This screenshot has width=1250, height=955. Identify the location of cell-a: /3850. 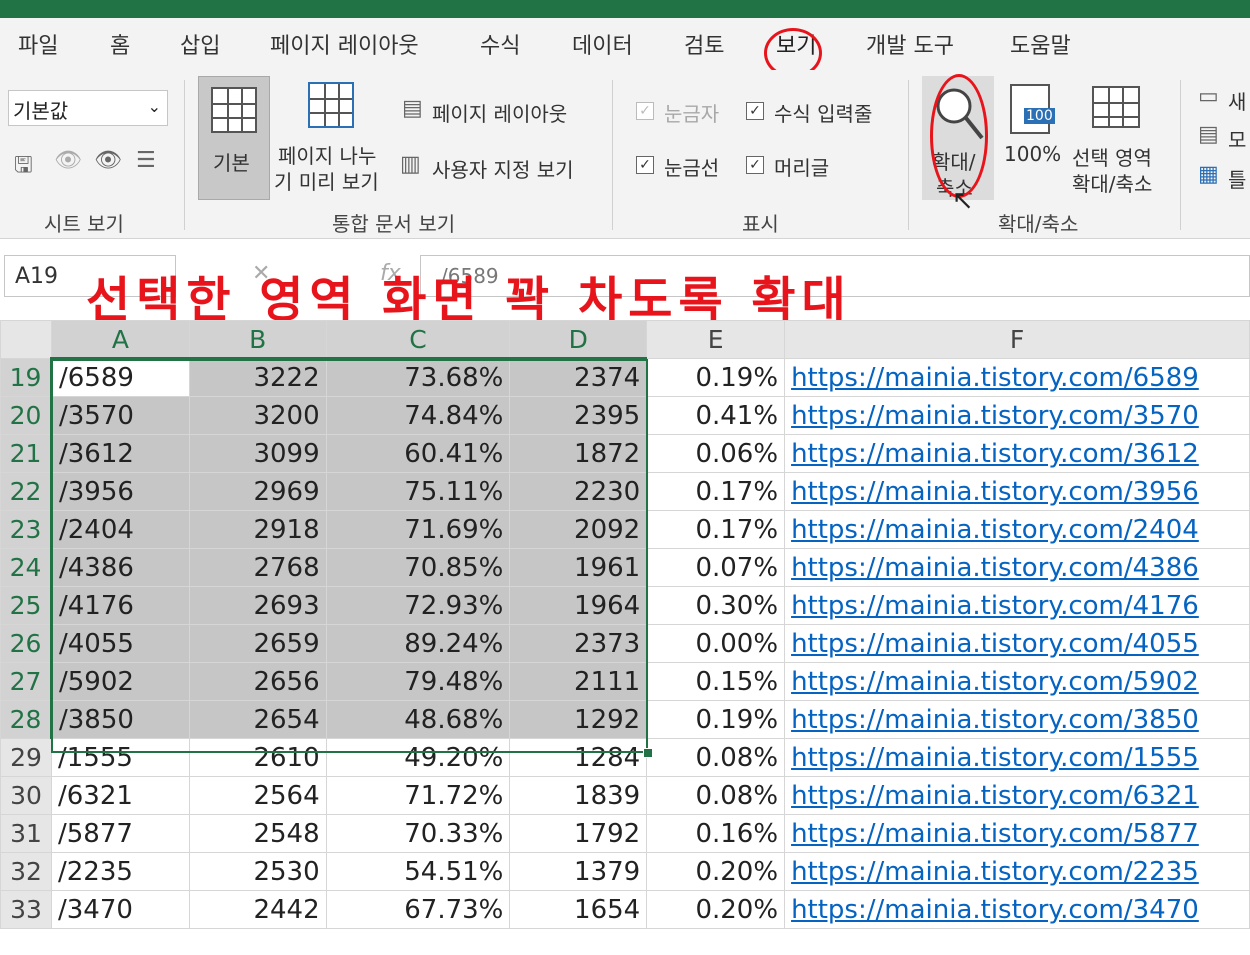
(120, 719).